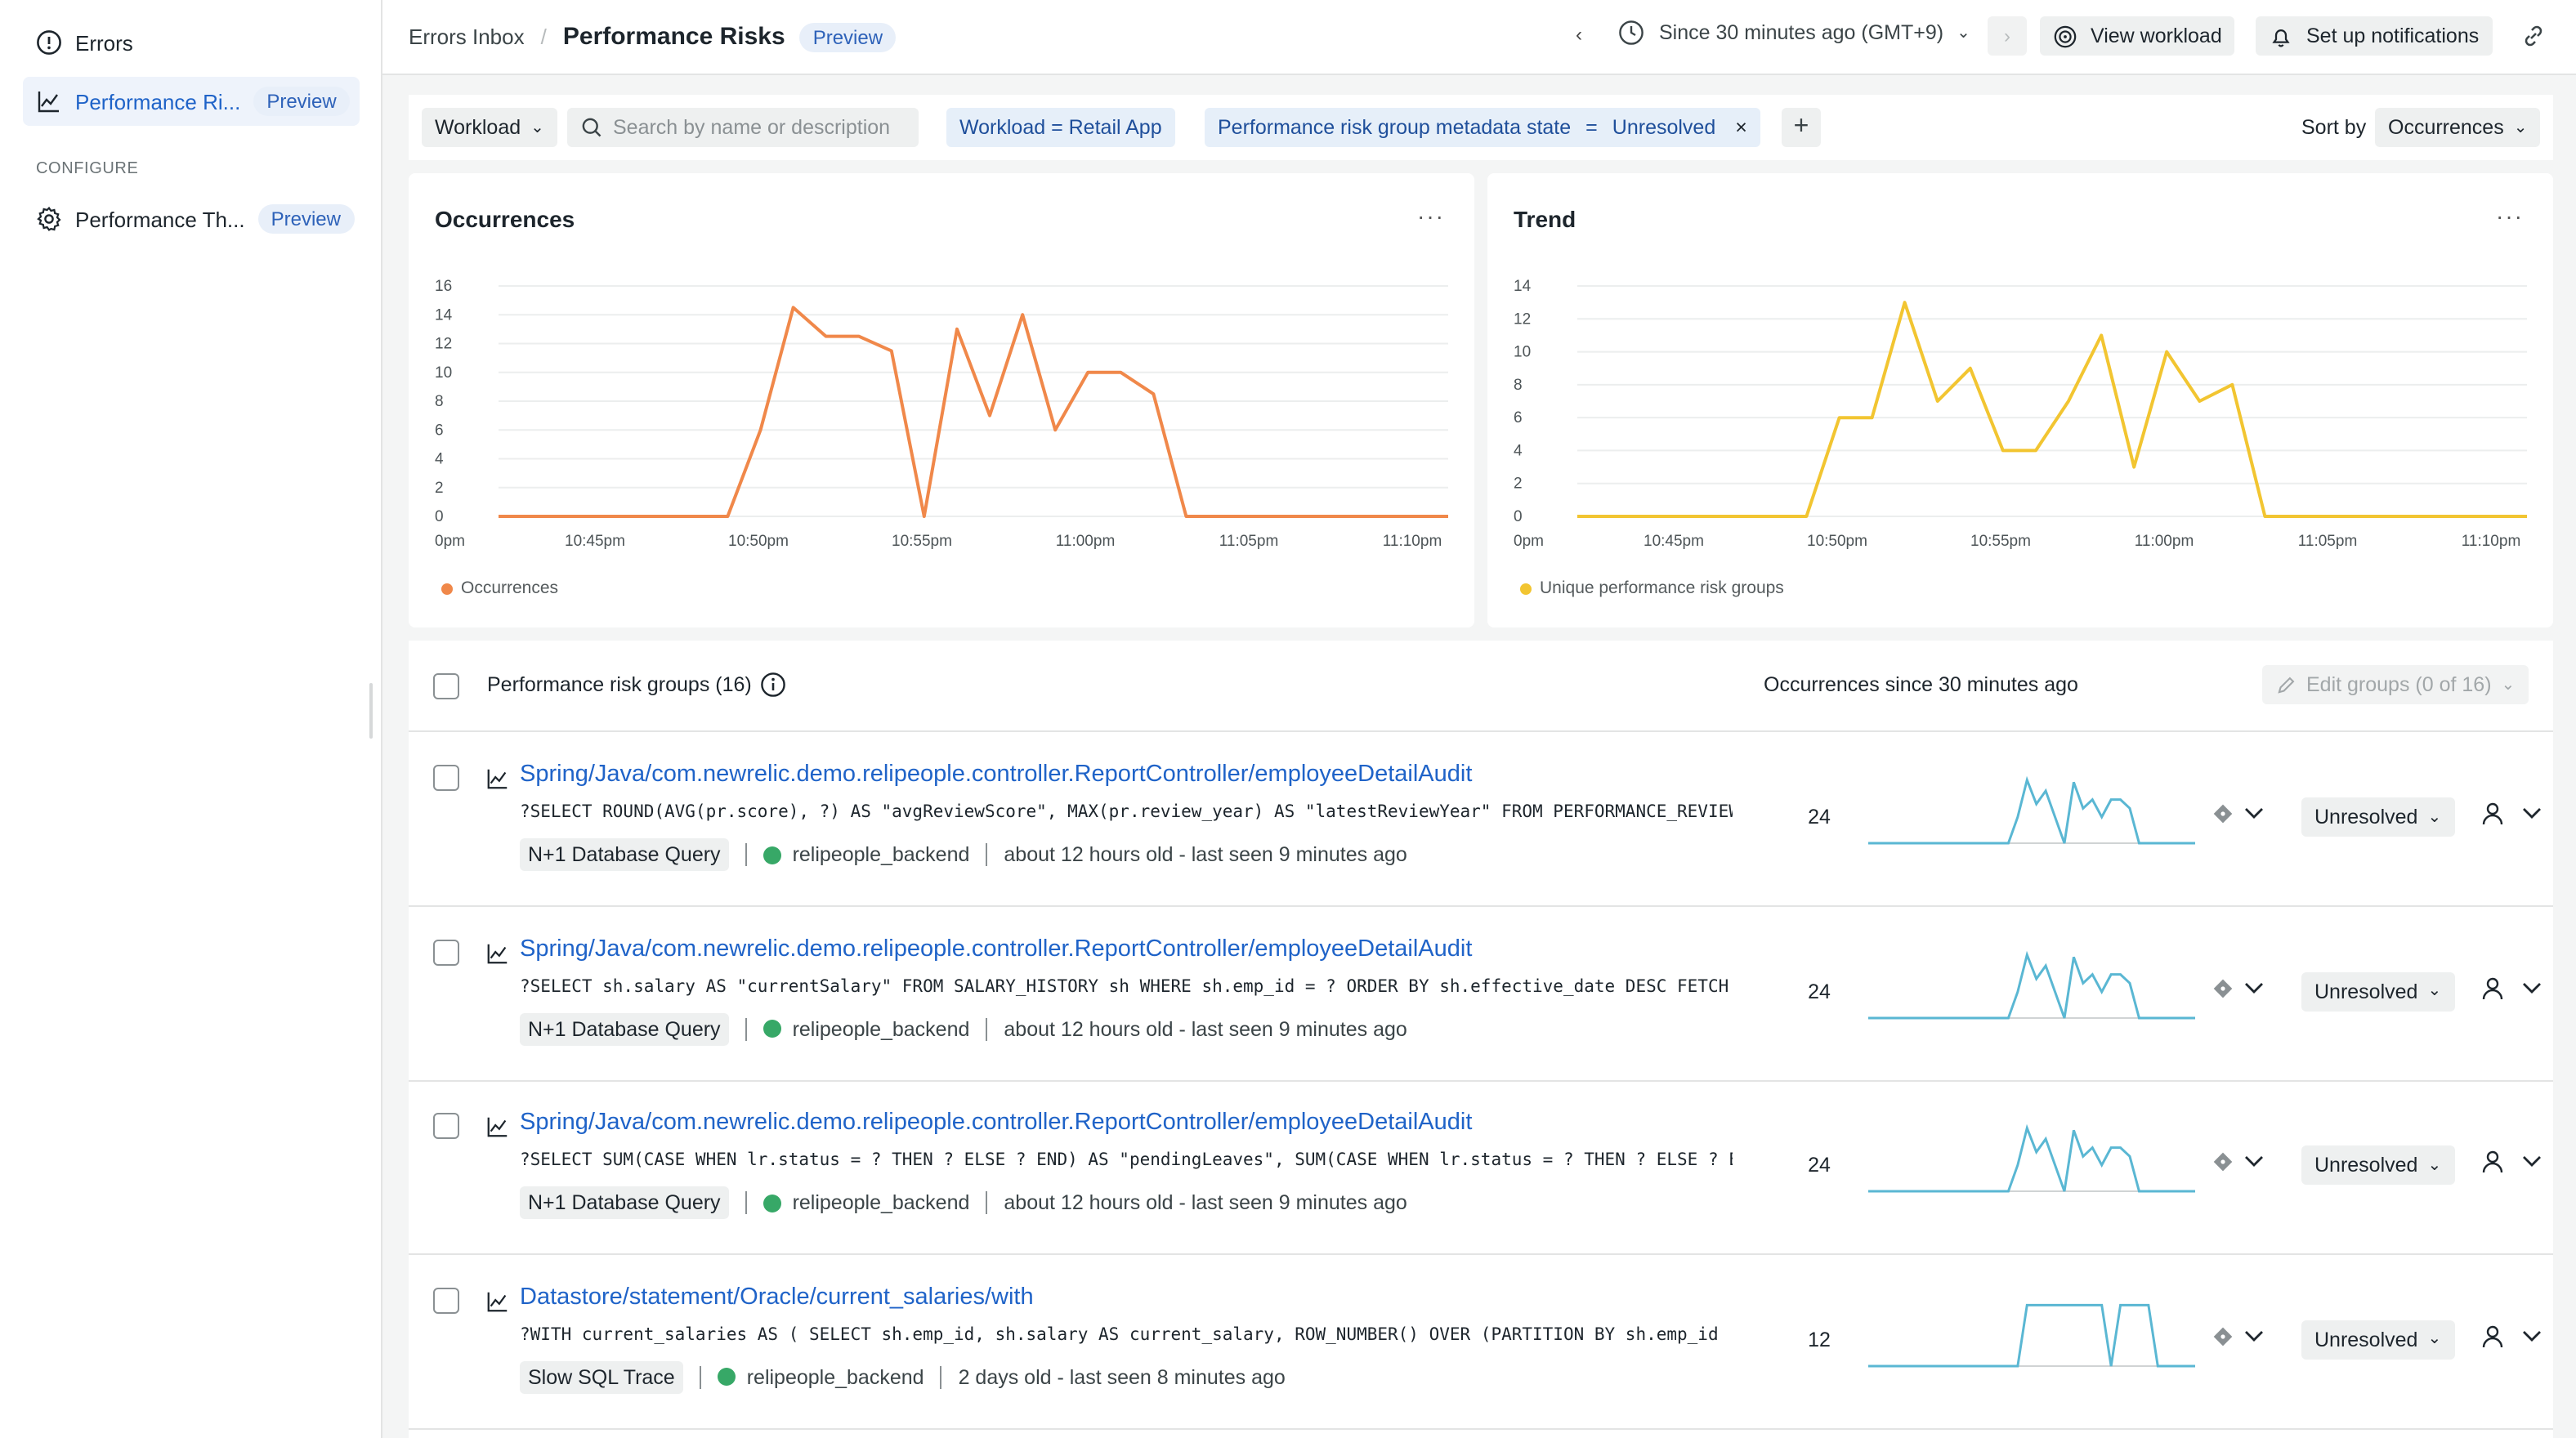  Describe the element at coordinates (619, 684) in the screenshot. I see `list-heading: Performance risk groups (16)` at that location.